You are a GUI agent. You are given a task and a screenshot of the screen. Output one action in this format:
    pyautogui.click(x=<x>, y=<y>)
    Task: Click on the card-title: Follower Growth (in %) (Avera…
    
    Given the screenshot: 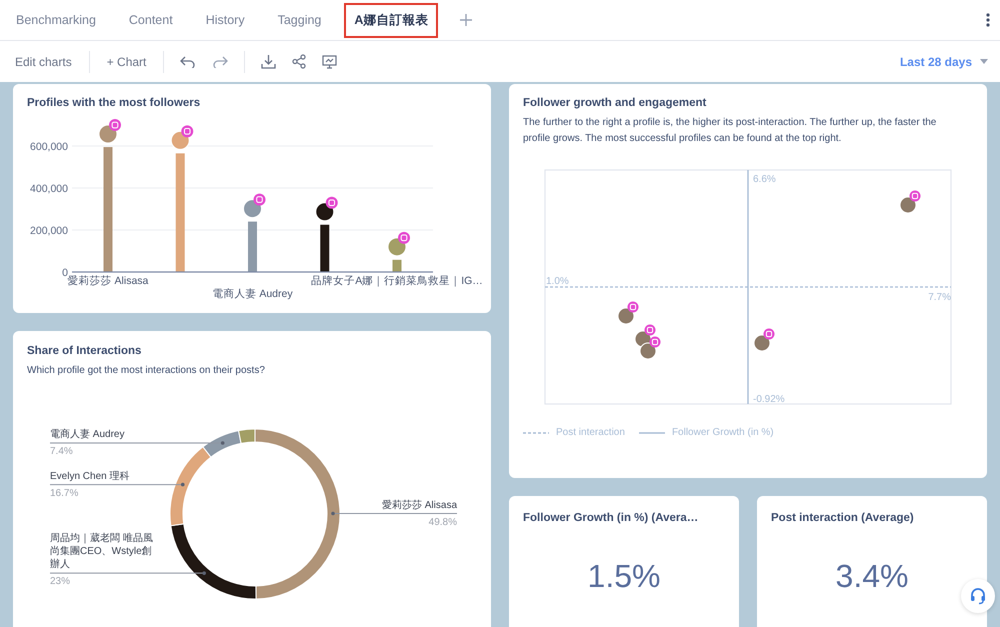 What is the action you would take?
    pyautogui.click(x=611, y=518)
    